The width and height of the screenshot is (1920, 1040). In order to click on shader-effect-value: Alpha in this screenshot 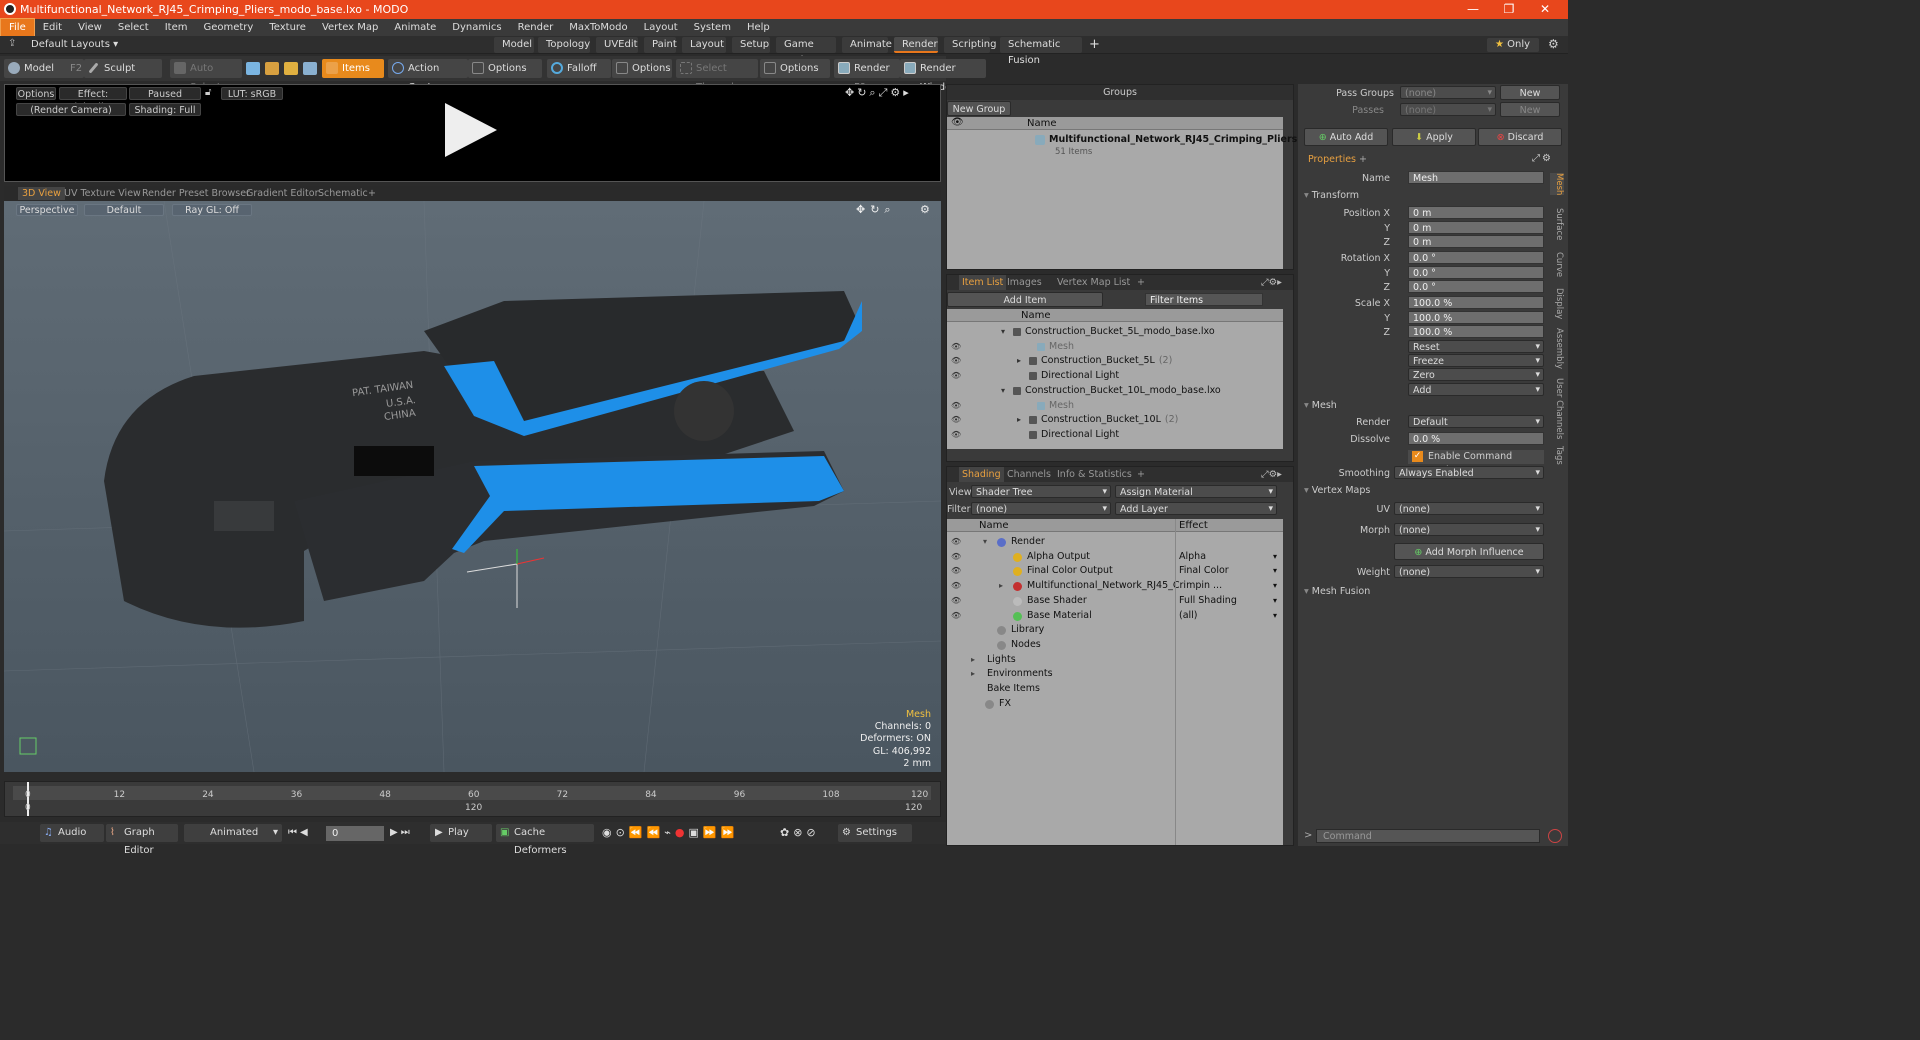, I will do `click(1192, 557)`.